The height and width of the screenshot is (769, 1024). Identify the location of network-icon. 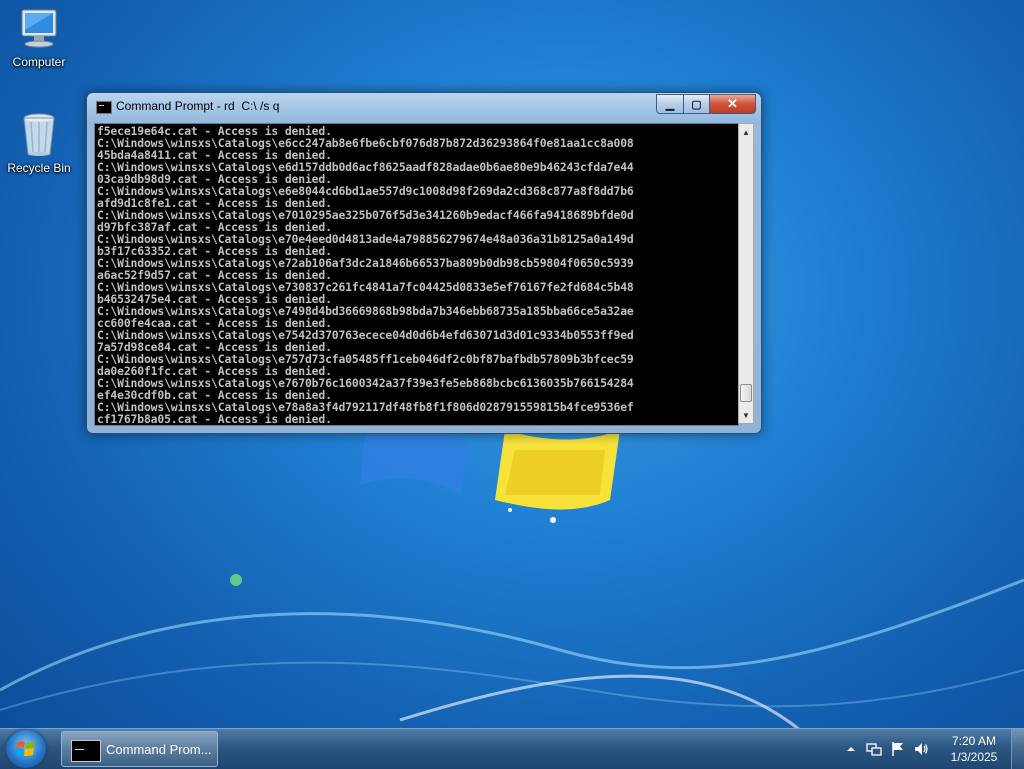
(874, 749).